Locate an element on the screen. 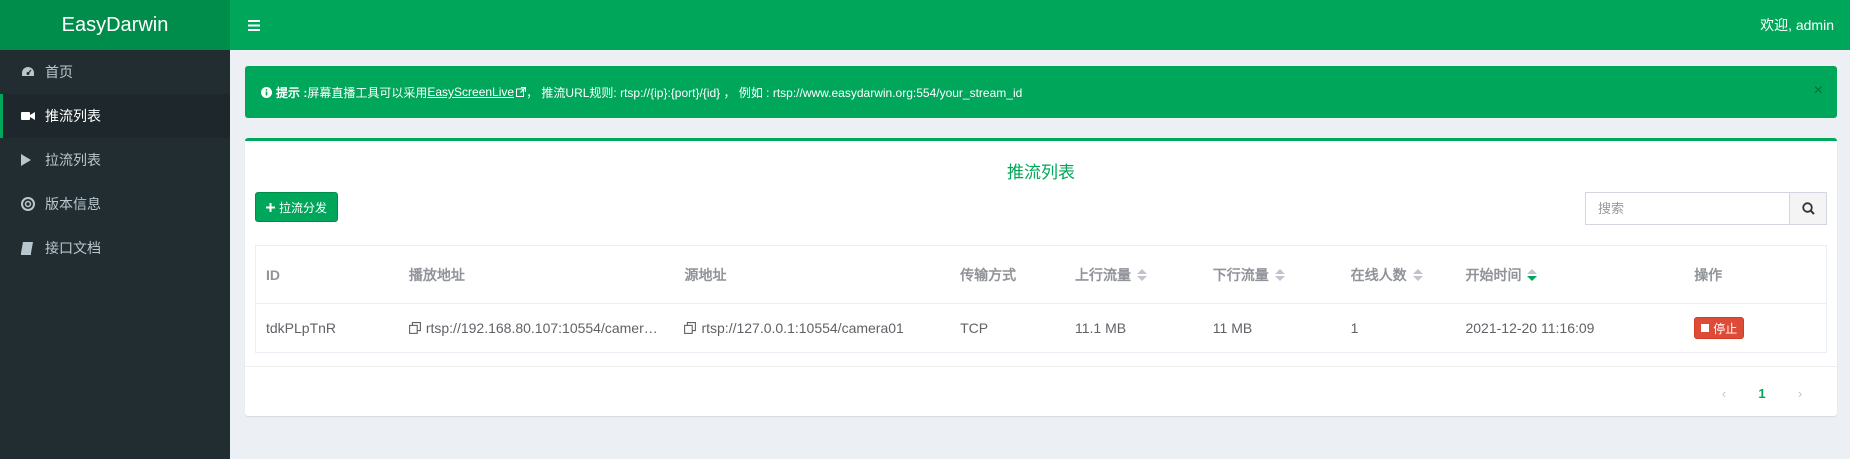 Image resolution: width=1850 pixels, height=459 pixels. video-camera-icon is located at coordinates (32, 116).